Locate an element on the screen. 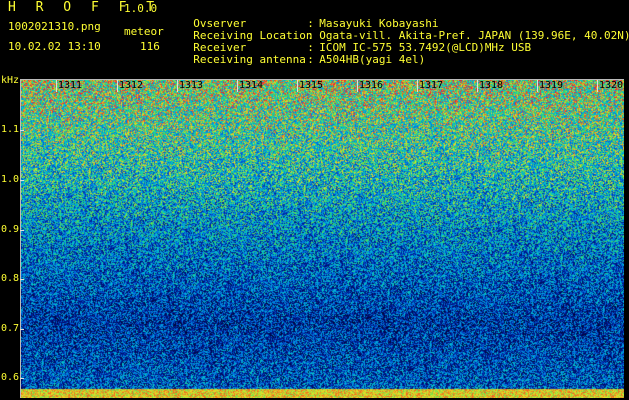  datetime-label: 10.02.02 13:10 is located at coordinates (54, 46).